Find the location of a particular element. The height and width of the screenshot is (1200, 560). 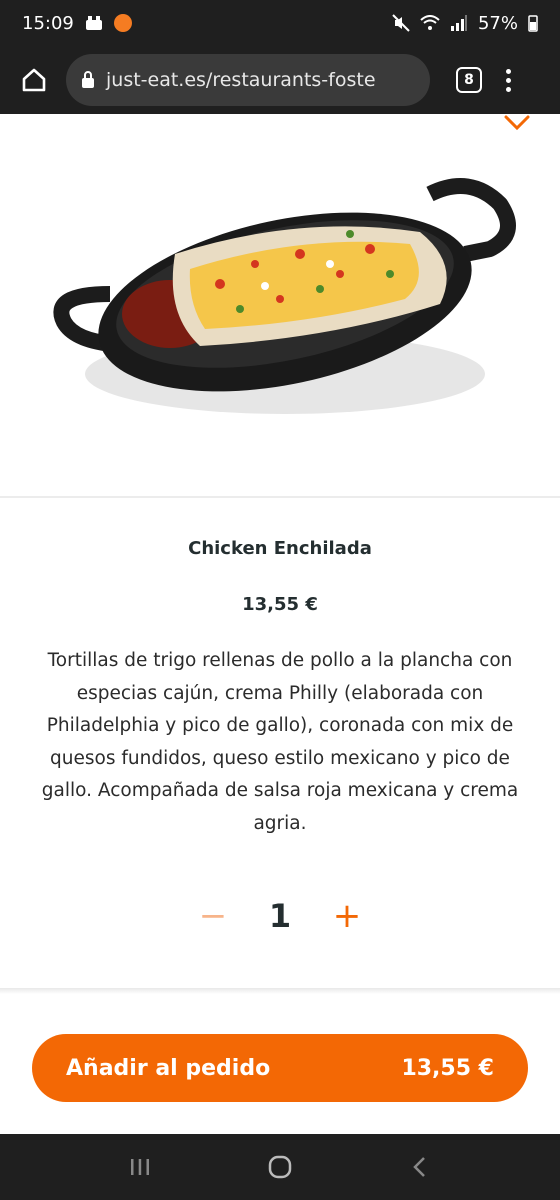

quantity-stepper: − 1 + is located at coordinates (280, 916).